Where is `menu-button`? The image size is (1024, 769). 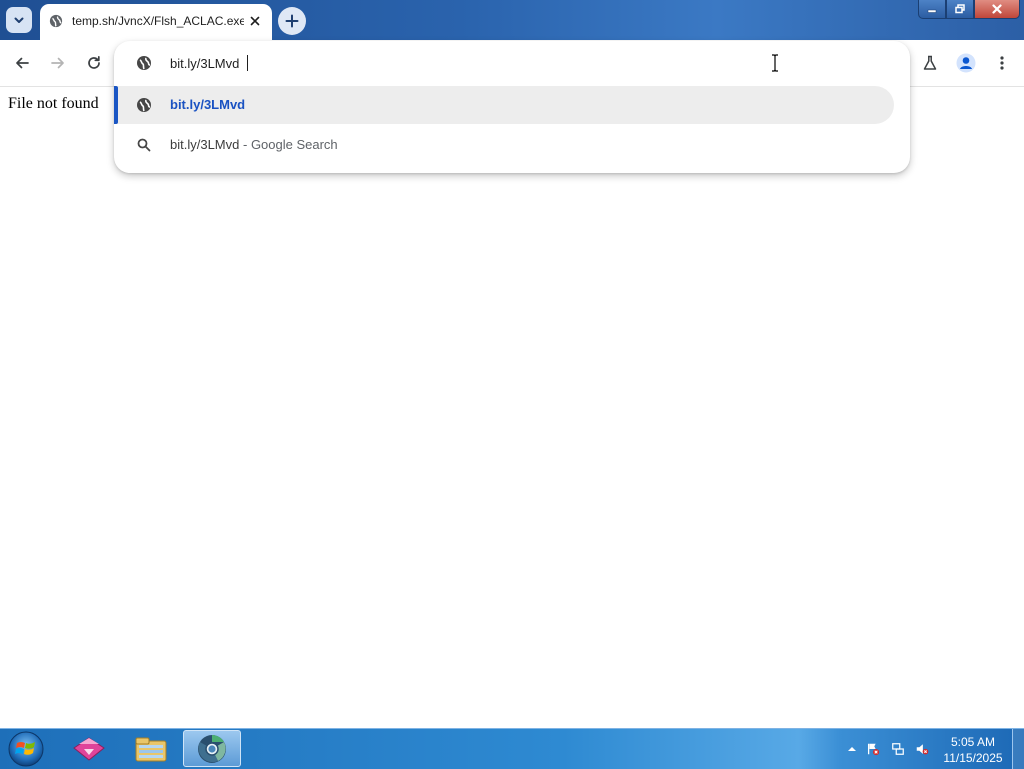
menu-button is located at coordinates (1002, 63).